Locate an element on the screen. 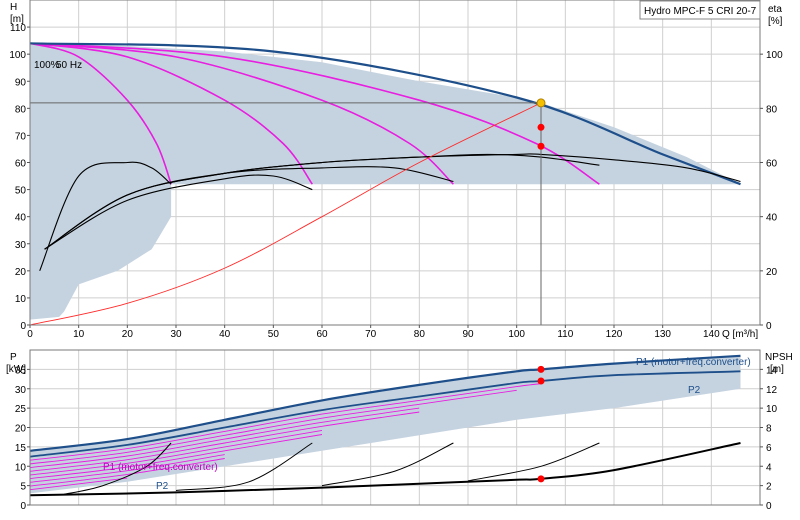 The height and width of the screenshot is (520, 800). eta-tick-label: 100 is located at coordinates (774, 55).